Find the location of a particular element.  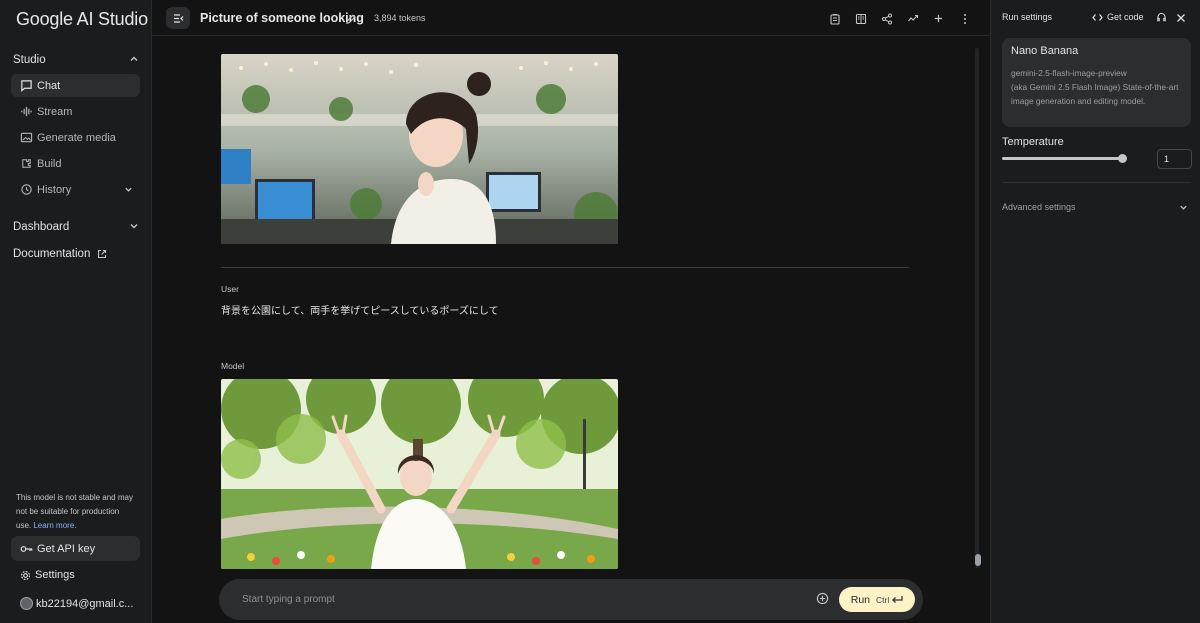

user-message-text: 背景を公園にして、両手を挙げてピースしているポーズにして is located at coordinates (360, 311).